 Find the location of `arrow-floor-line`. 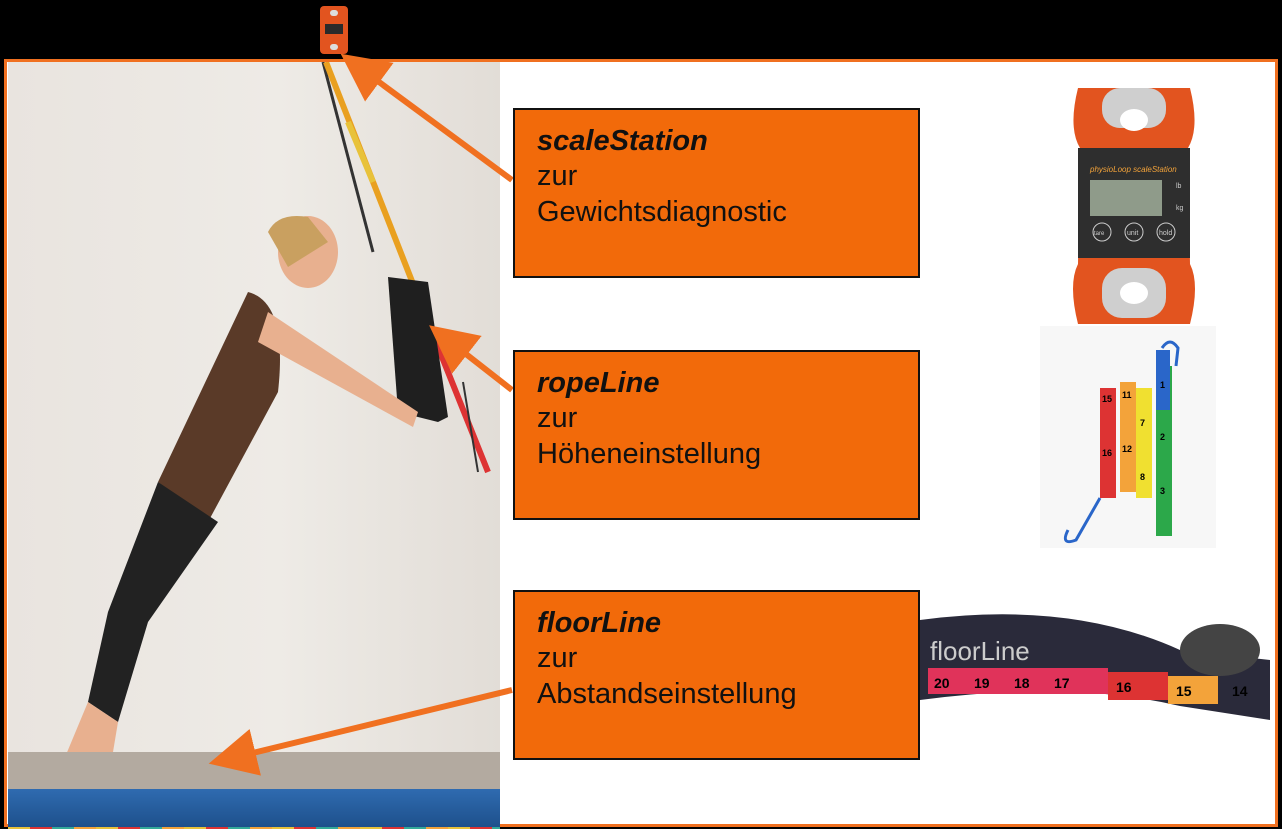

arrow-floor-line is located at coordinates (360, 731).